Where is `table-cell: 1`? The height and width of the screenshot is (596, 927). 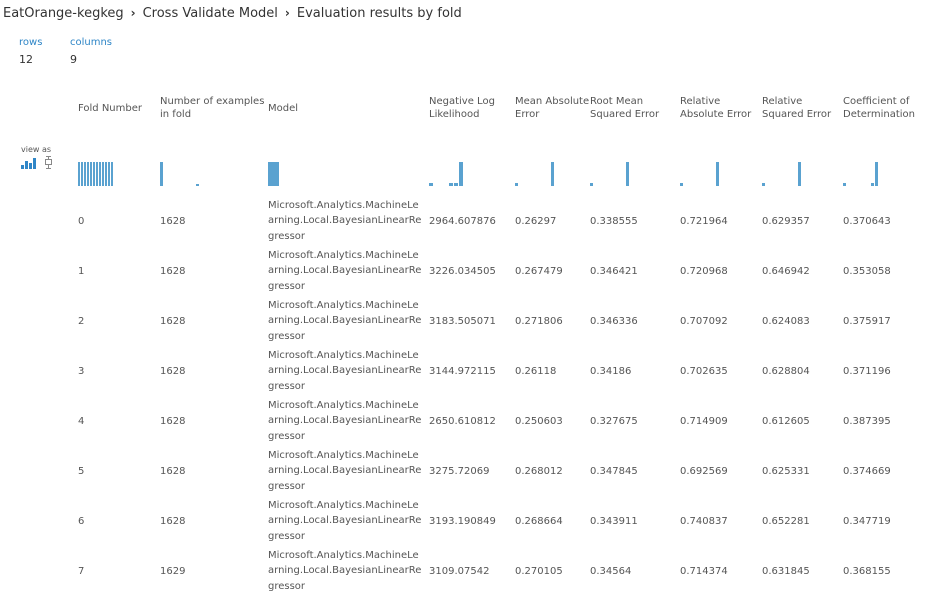
table-cell: 1 is located at coordinates (81, 271).